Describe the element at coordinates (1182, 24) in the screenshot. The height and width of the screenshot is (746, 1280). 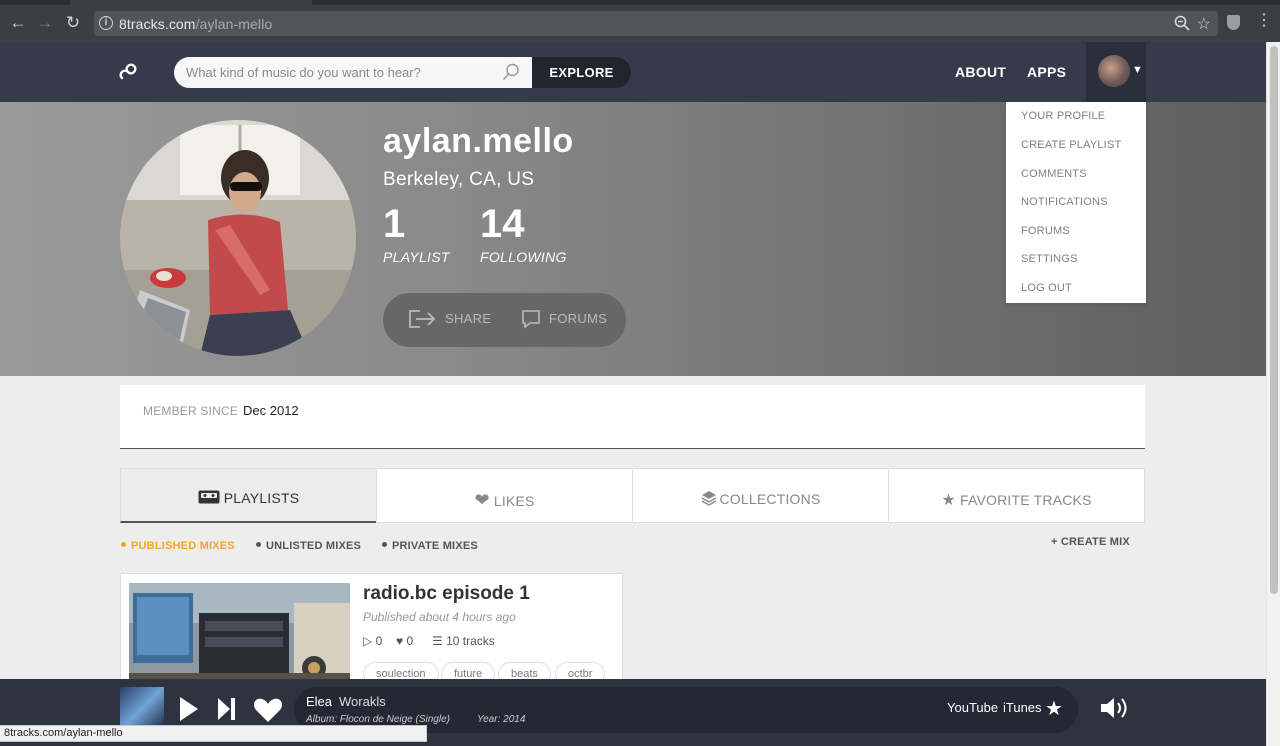
I see `zoom-icon` at that location.